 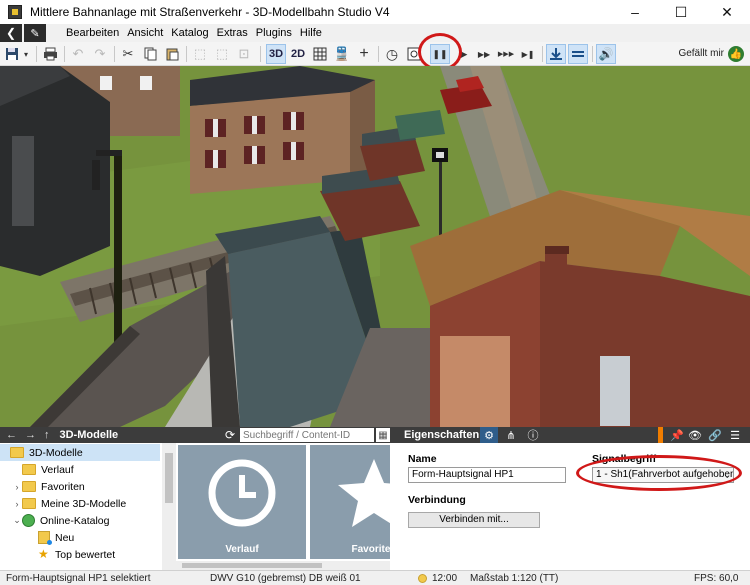 I want to click on tree-item-3d-modelle: 3D-Modelle, so click(x=80, y=452).